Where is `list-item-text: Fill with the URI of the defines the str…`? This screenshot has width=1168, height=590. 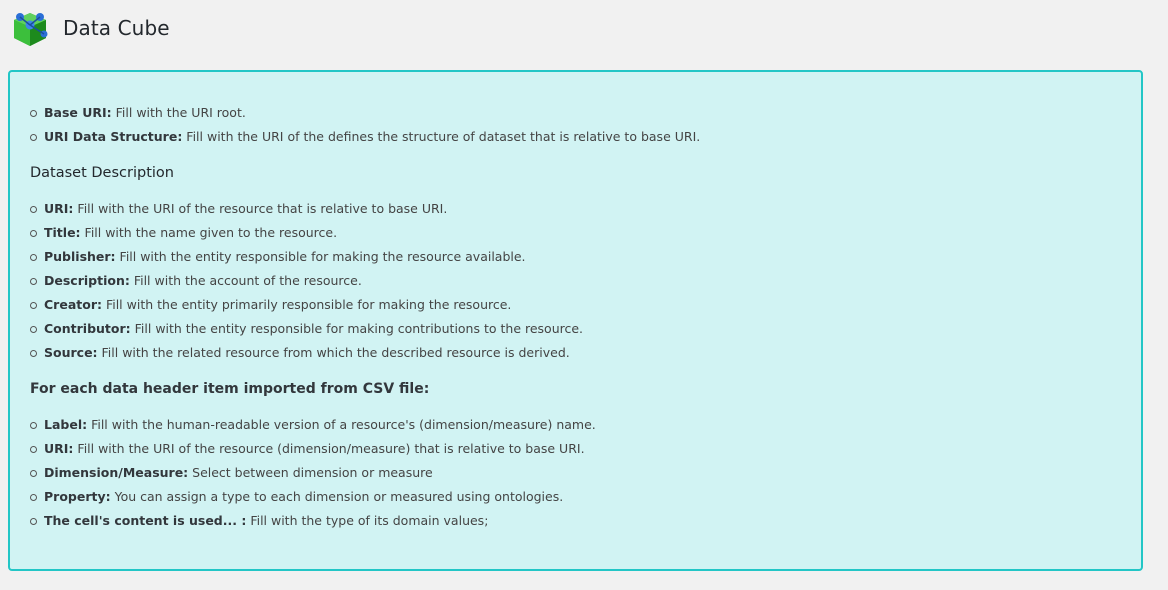 list-item-text: Fill with the URI of the defines the str… is located at coordinates (441, 136).